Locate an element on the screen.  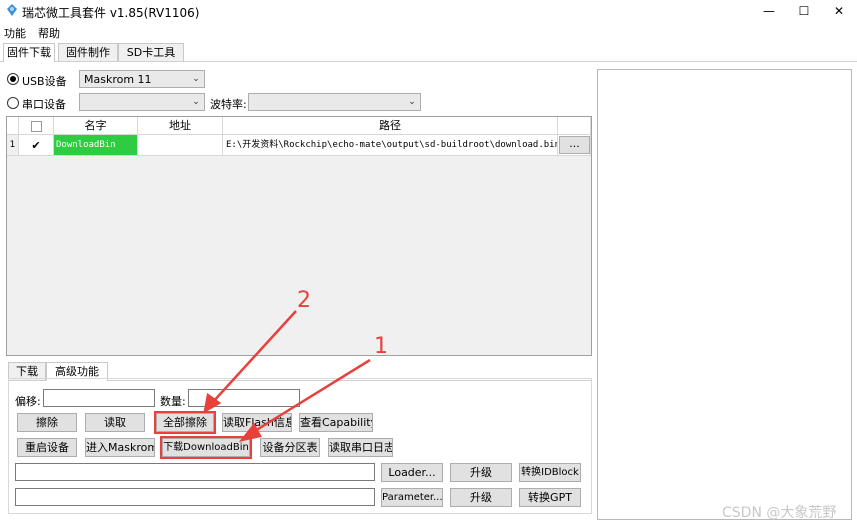
watermark: CSDN @大象荒野 is located at coordinates (779, 513).